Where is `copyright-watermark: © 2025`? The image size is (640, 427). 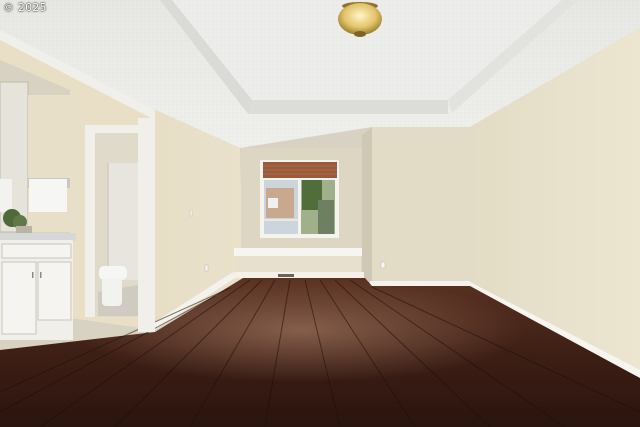 copyright-watermark: © 2025 is located at coordinates (25, 7).